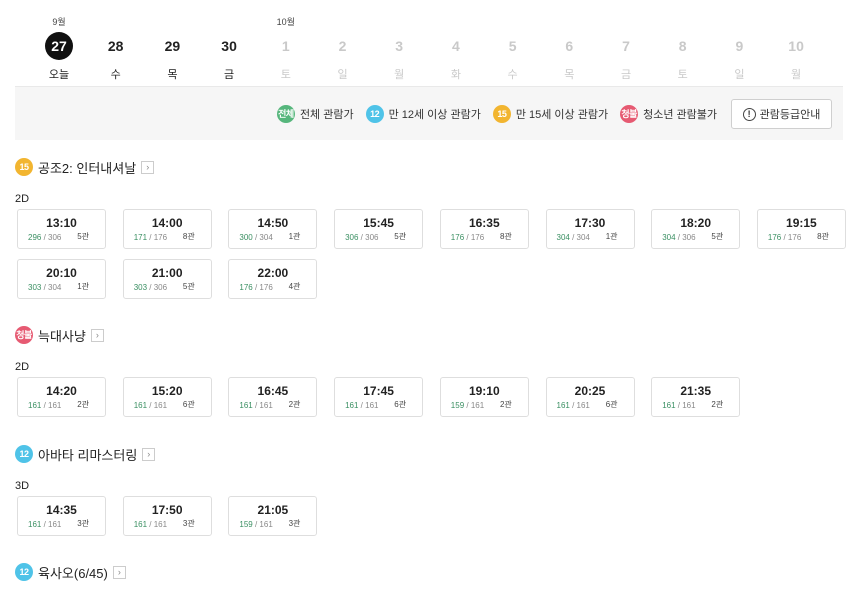 The image size is (858, 600). What do you see at coordinates (62, 335) in the screenshot?
I see `movie-title: 늑대사냥` at bounding box center [62, 335].